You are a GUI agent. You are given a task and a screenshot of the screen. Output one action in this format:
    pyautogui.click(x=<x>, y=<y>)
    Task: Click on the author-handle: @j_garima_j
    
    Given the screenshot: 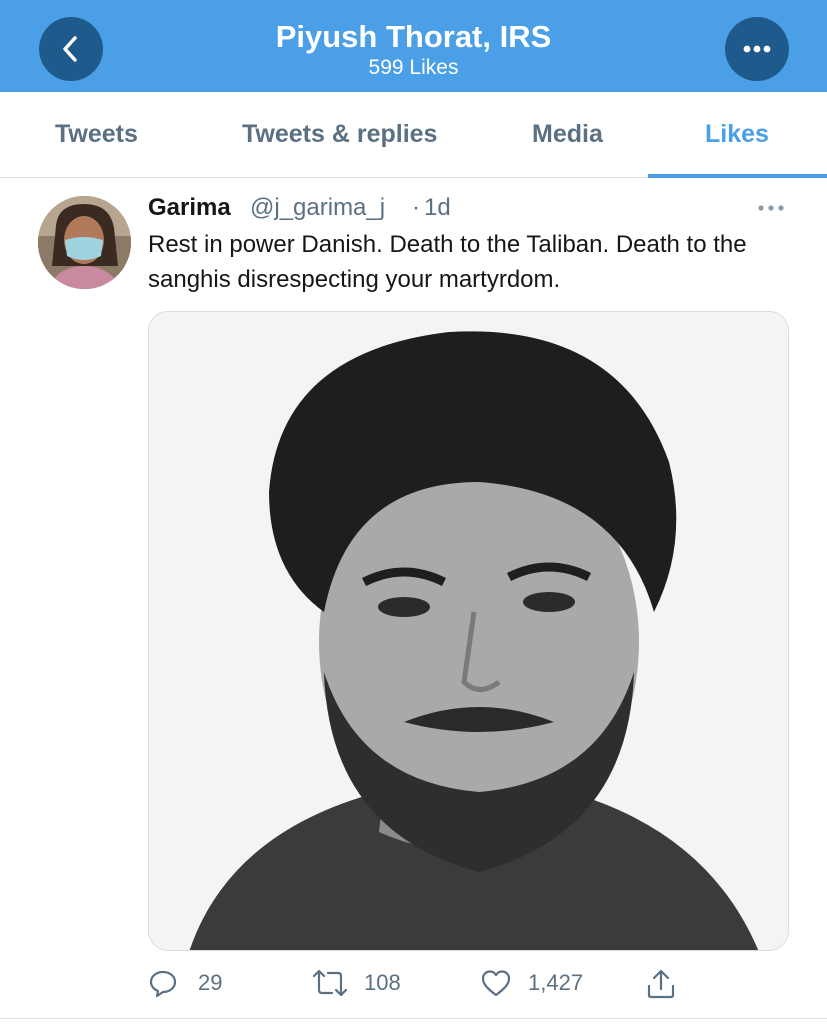 What is the action you would take?
    pyautogui.click(x=317, y=208)
    